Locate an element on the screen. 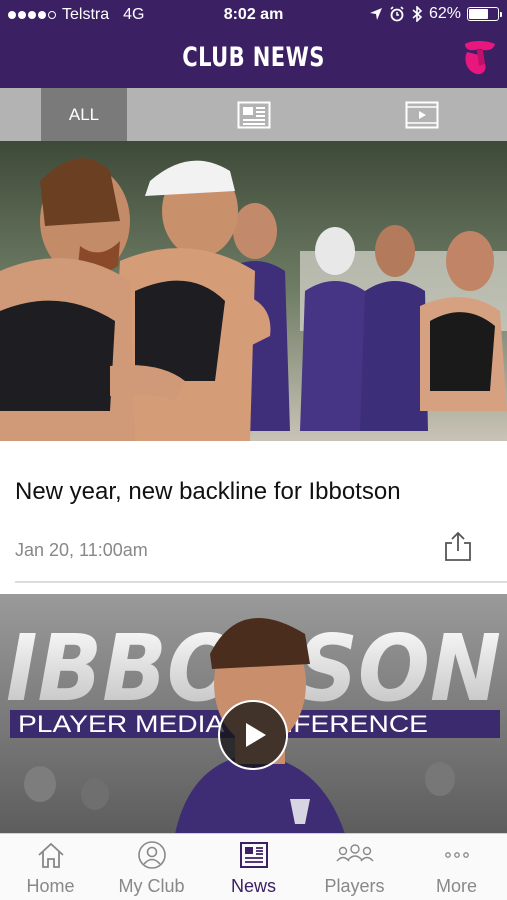 This screenshot has height=900, width=507. tab-players: Players is located at coordinates (354, 867).